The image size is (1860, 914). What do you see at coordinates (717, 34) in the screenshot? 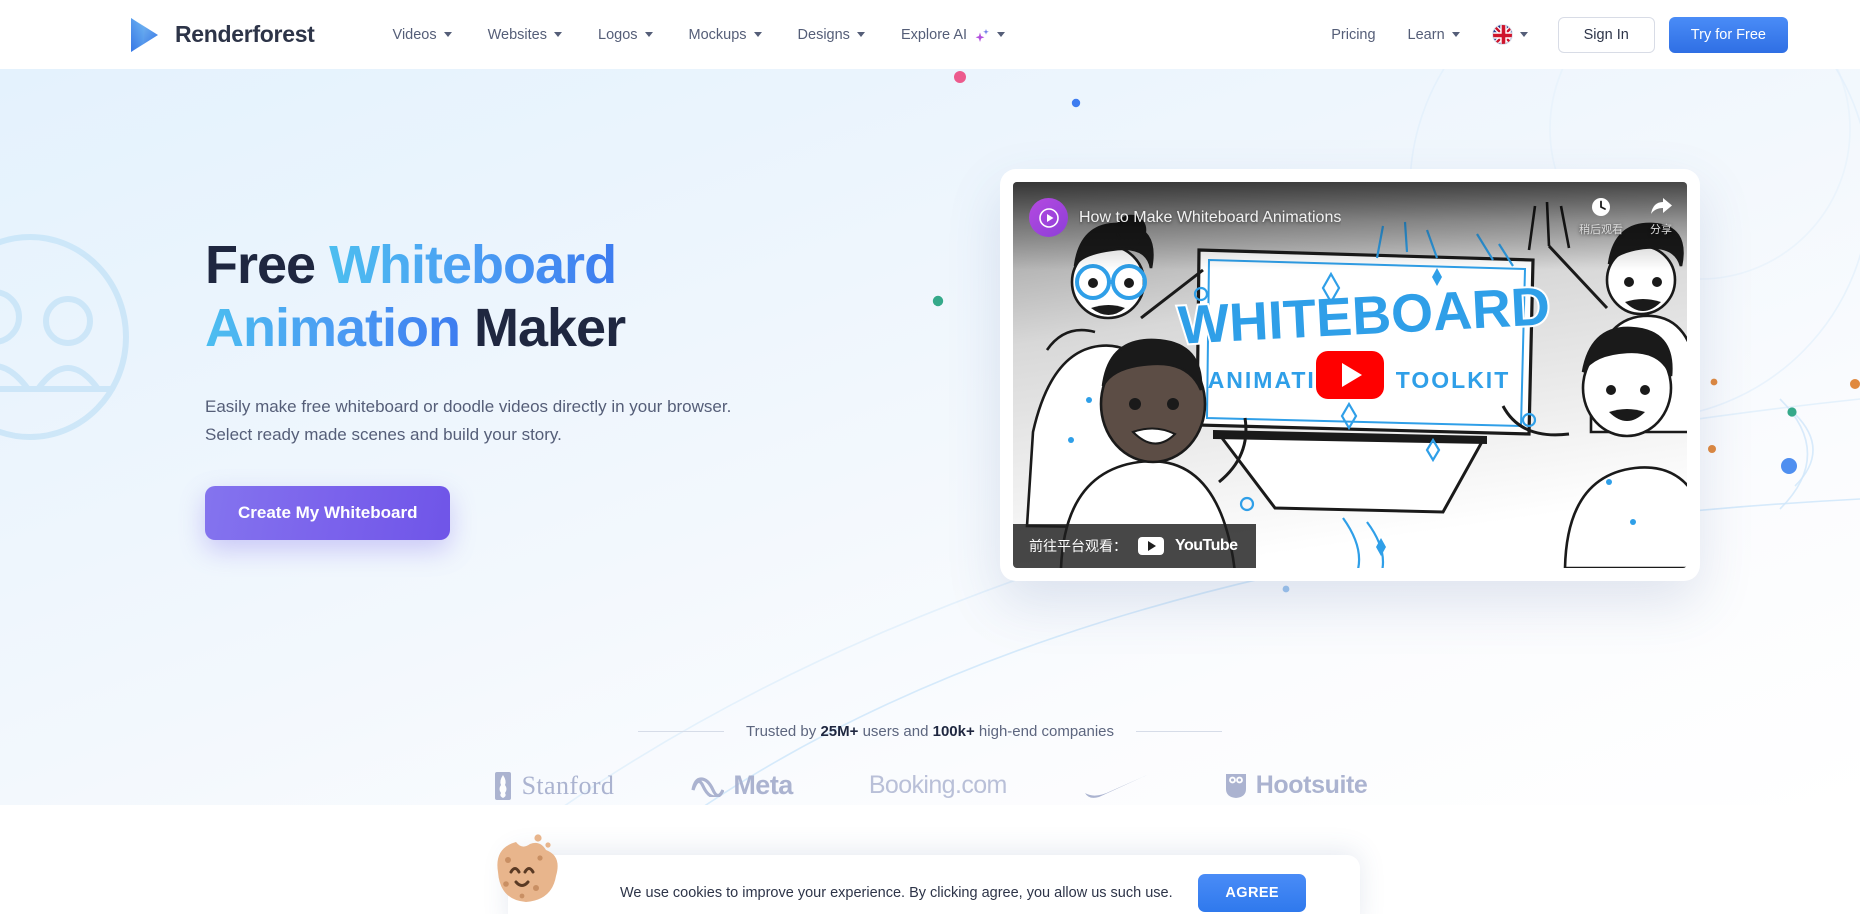
I see `nav-label: Mockups` at bounding box center [717, 34].